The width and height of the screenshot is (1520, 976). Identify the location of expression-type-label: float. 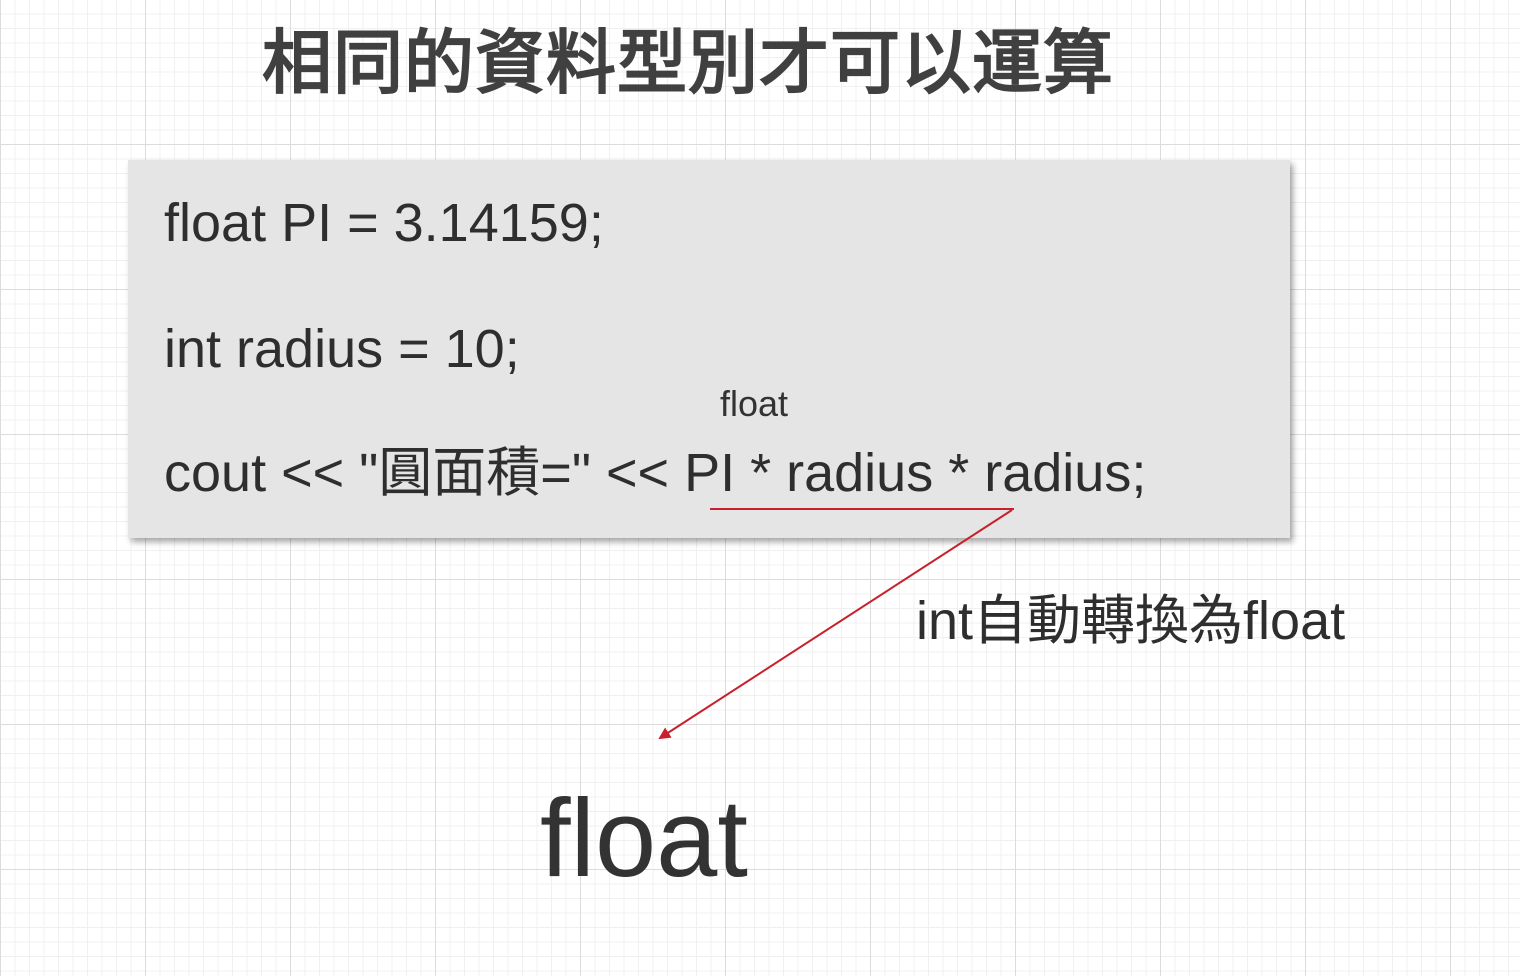
(754, 403).